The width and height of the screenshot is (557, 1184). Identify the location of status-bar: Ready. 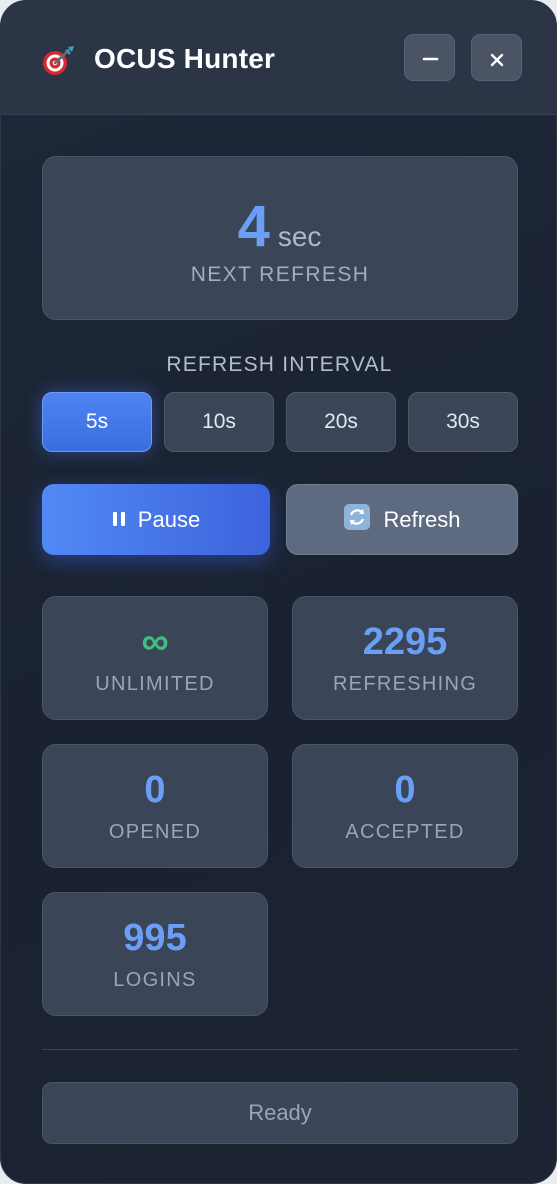
(280, 1113).